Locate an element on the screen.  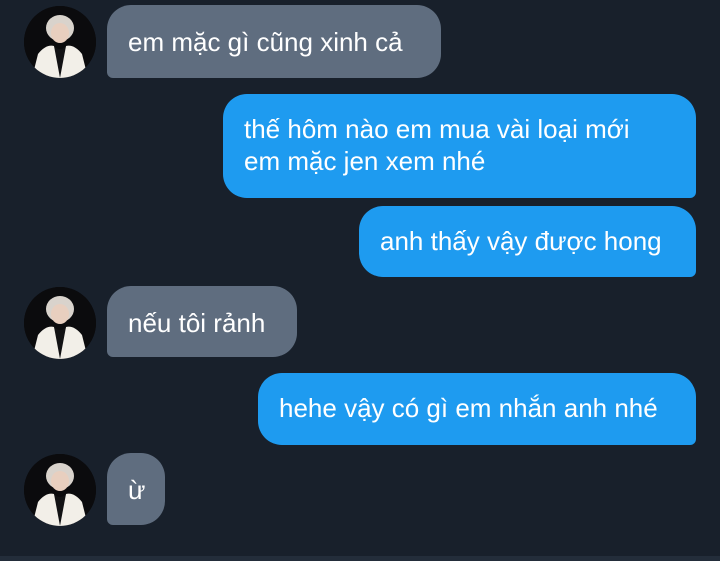
message-text-line: em mặc jen xem nhé is located at coordinates (365, 161).